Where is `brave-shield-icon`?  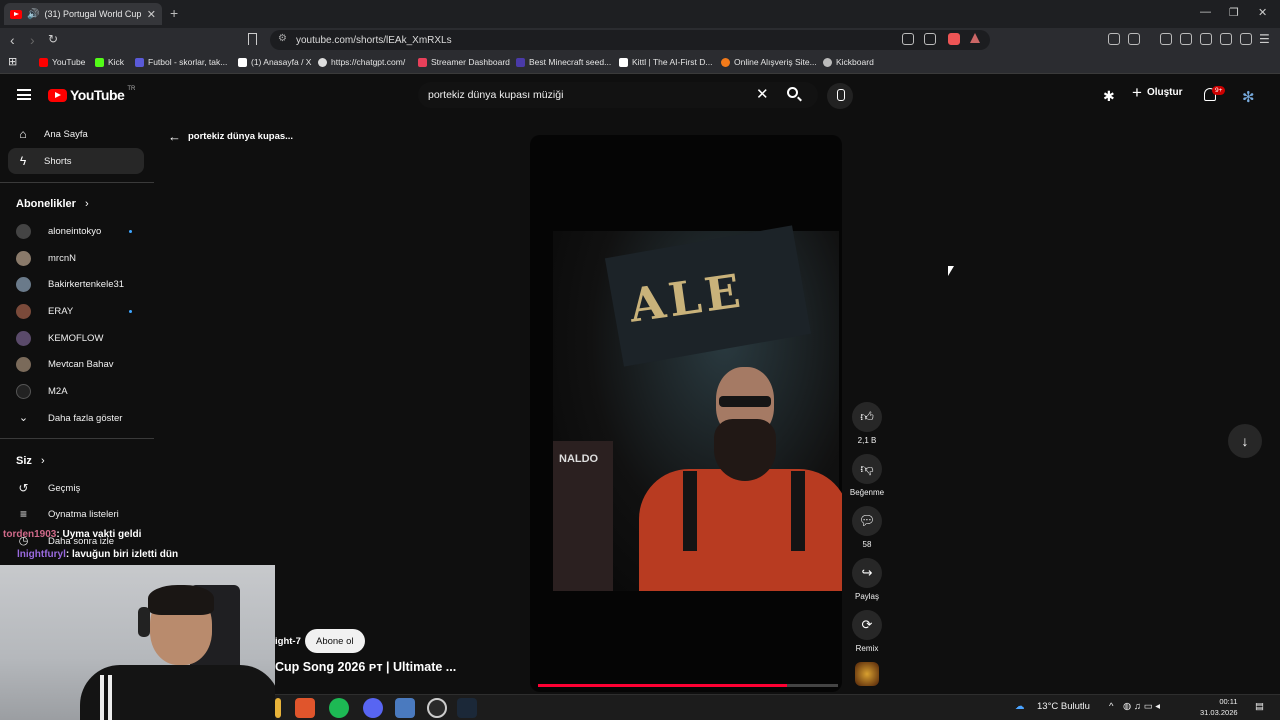 brave-shield-icon is located at coordinates (954, 39).